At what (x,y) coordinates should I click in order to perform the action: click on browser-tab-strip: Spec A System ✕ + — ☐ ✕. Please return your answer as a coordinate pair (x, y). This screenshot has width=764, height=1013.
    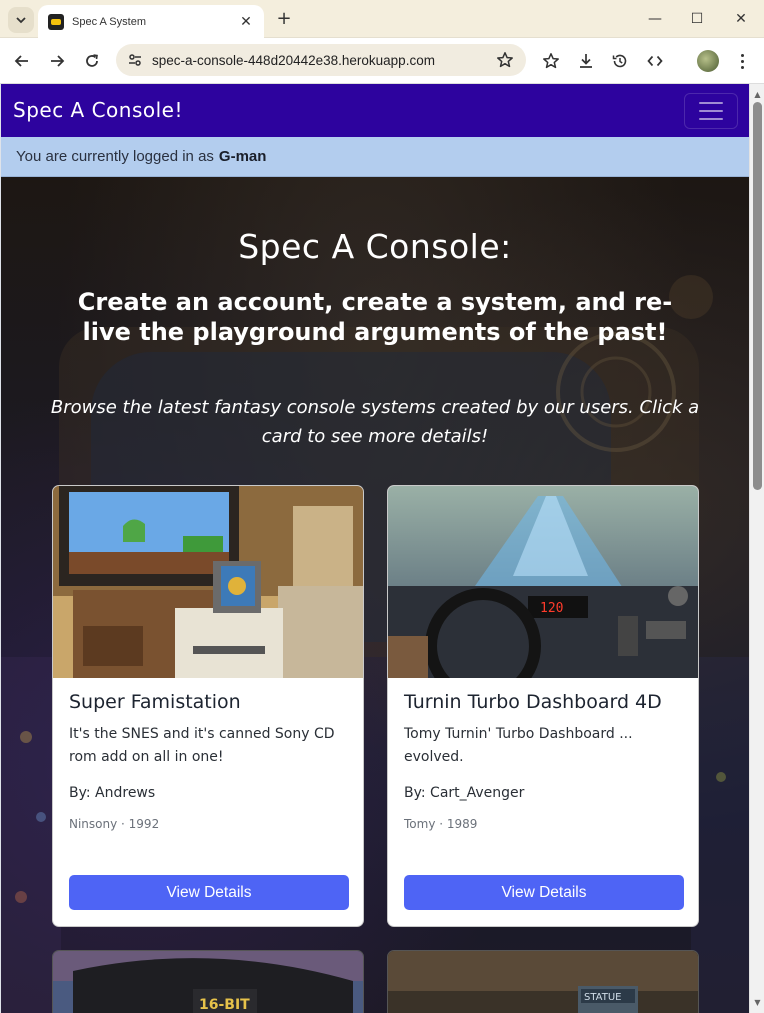
    Looking at the image, I should click on (382, 19).